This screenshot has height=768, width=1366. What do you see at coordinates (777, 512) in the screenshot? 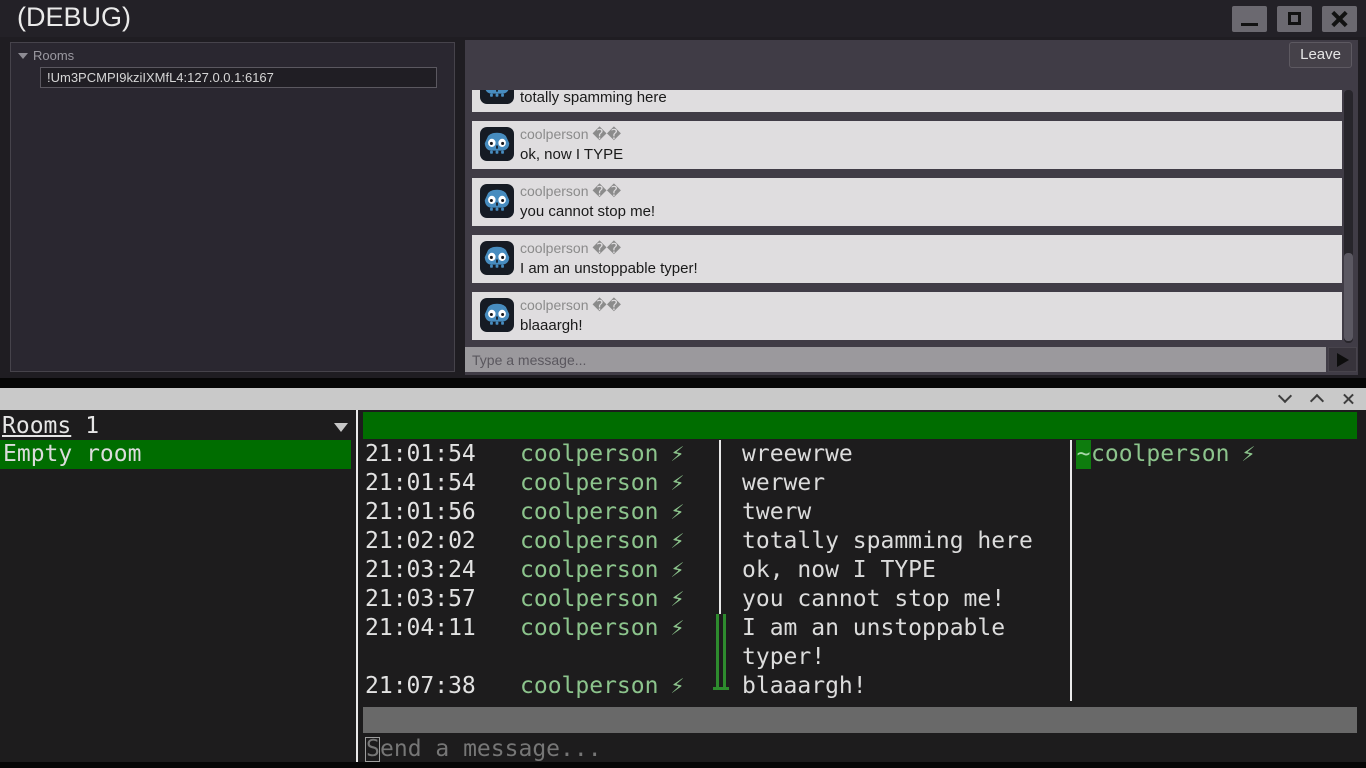
I see `message-text: twerw` at bounding box center [777, 512].